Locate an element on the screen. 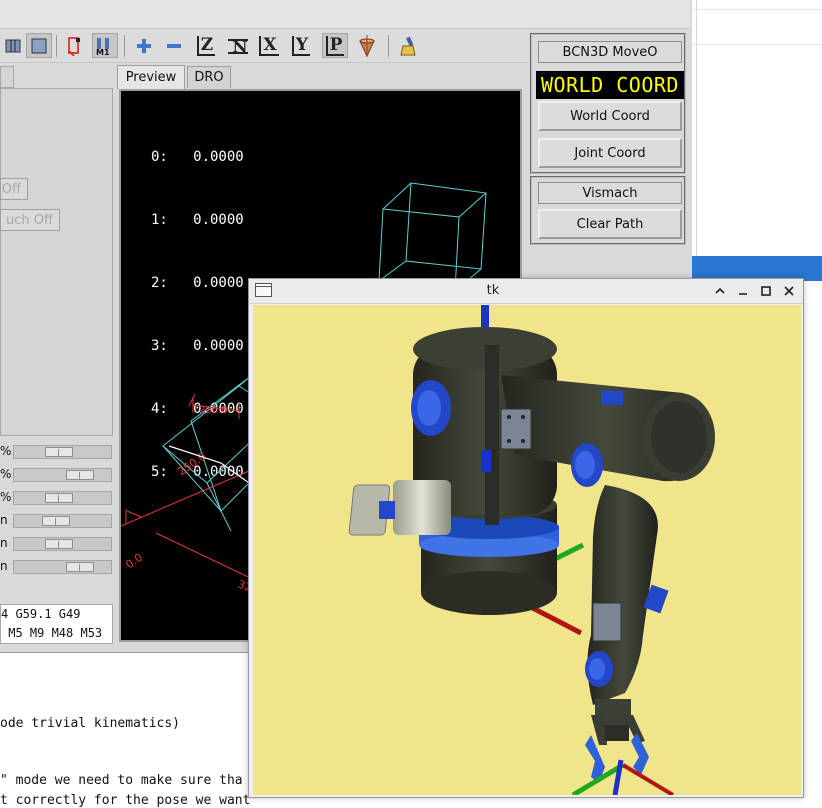 The width and height of the screenshot is (822, 808). view-z-icon: Z is located at coordinates (206, 45).